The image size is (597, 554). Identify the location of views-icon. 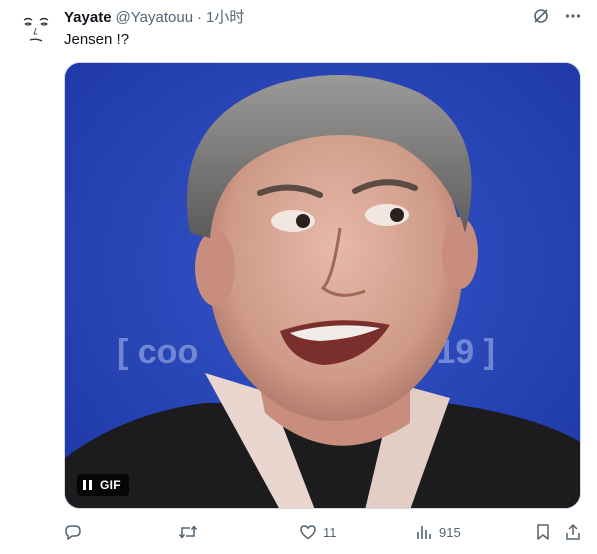
(424, 532).